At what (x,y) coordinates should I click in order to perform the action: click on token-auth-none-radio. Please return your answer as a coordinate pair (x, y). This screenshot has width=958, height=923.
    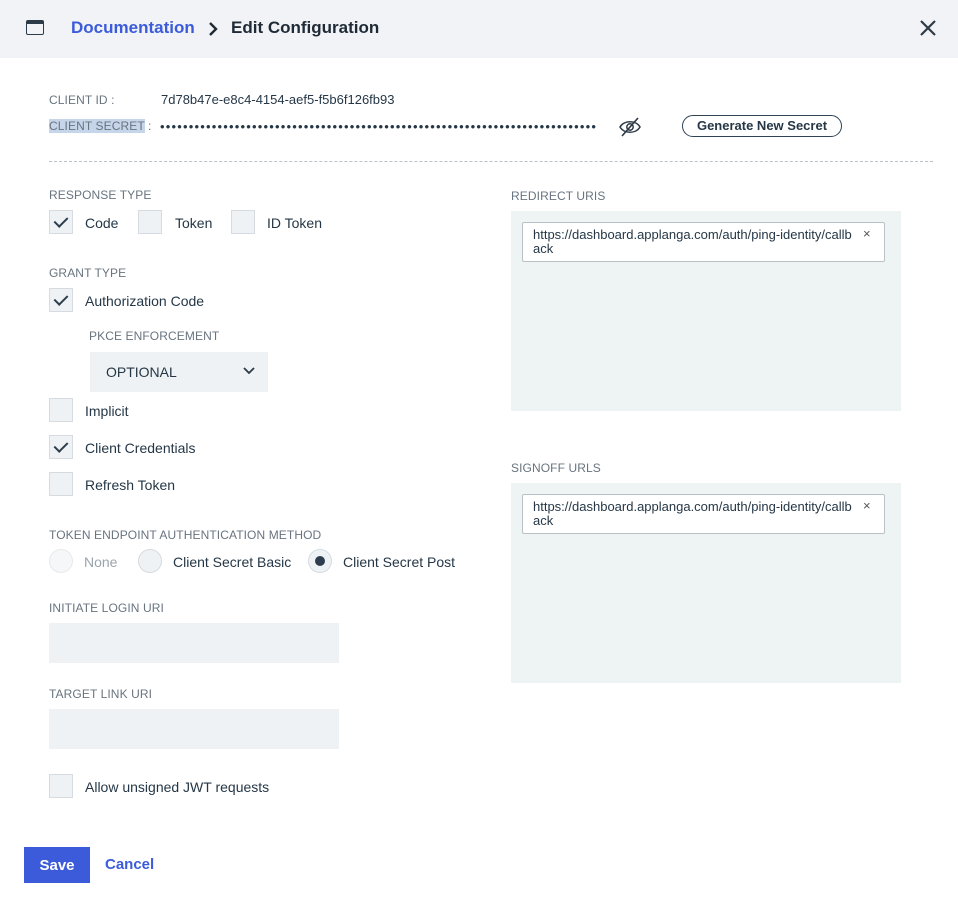
    Looking at the image, I should click on (61, 561).